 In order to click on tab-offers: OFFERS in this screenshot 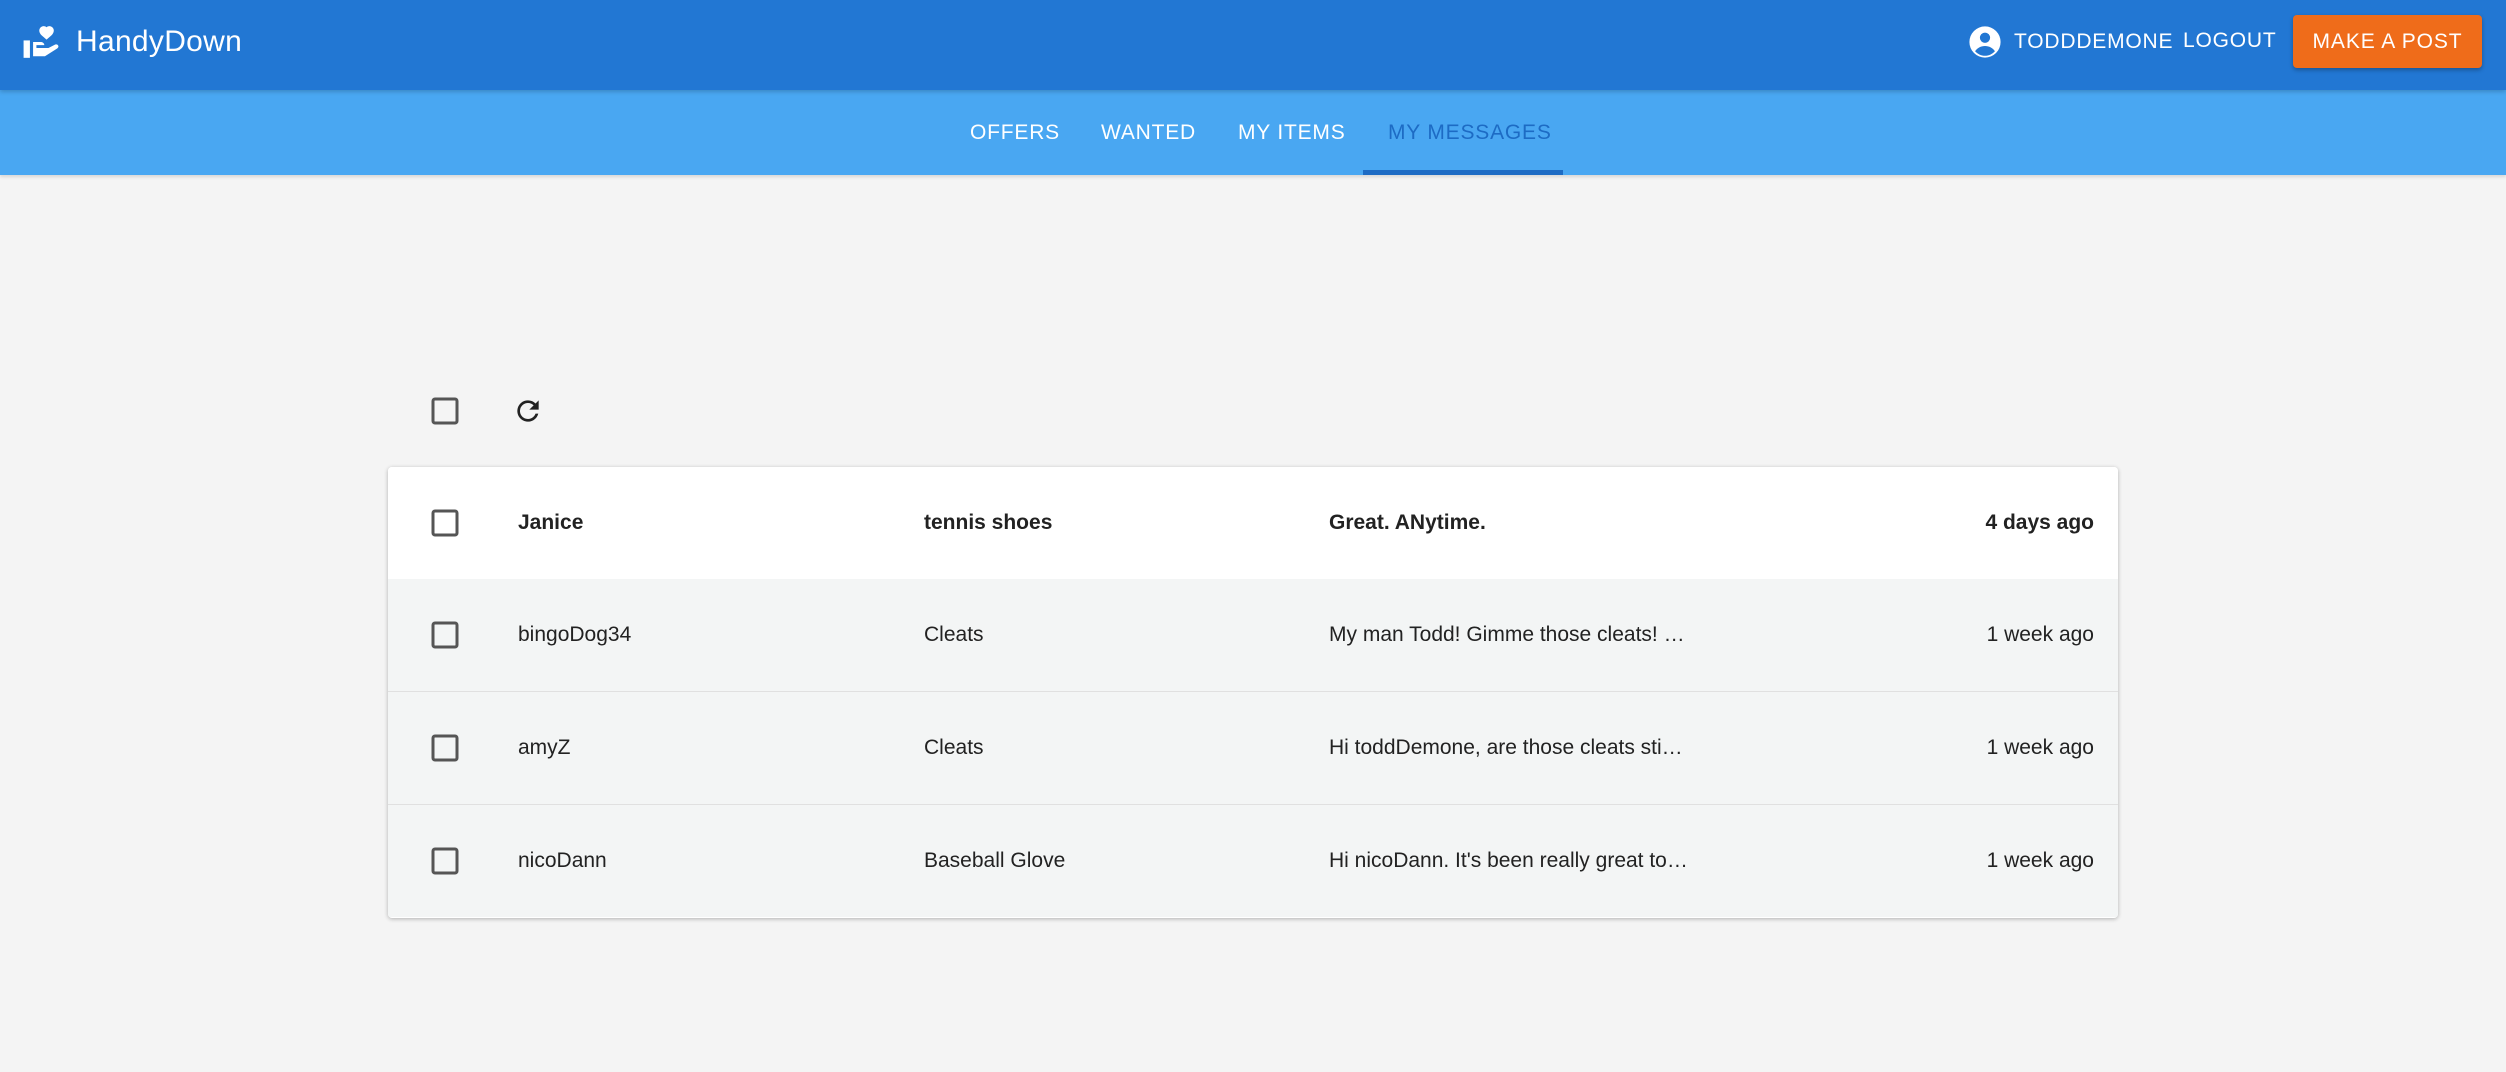, I will do `click(1015, 132)`.